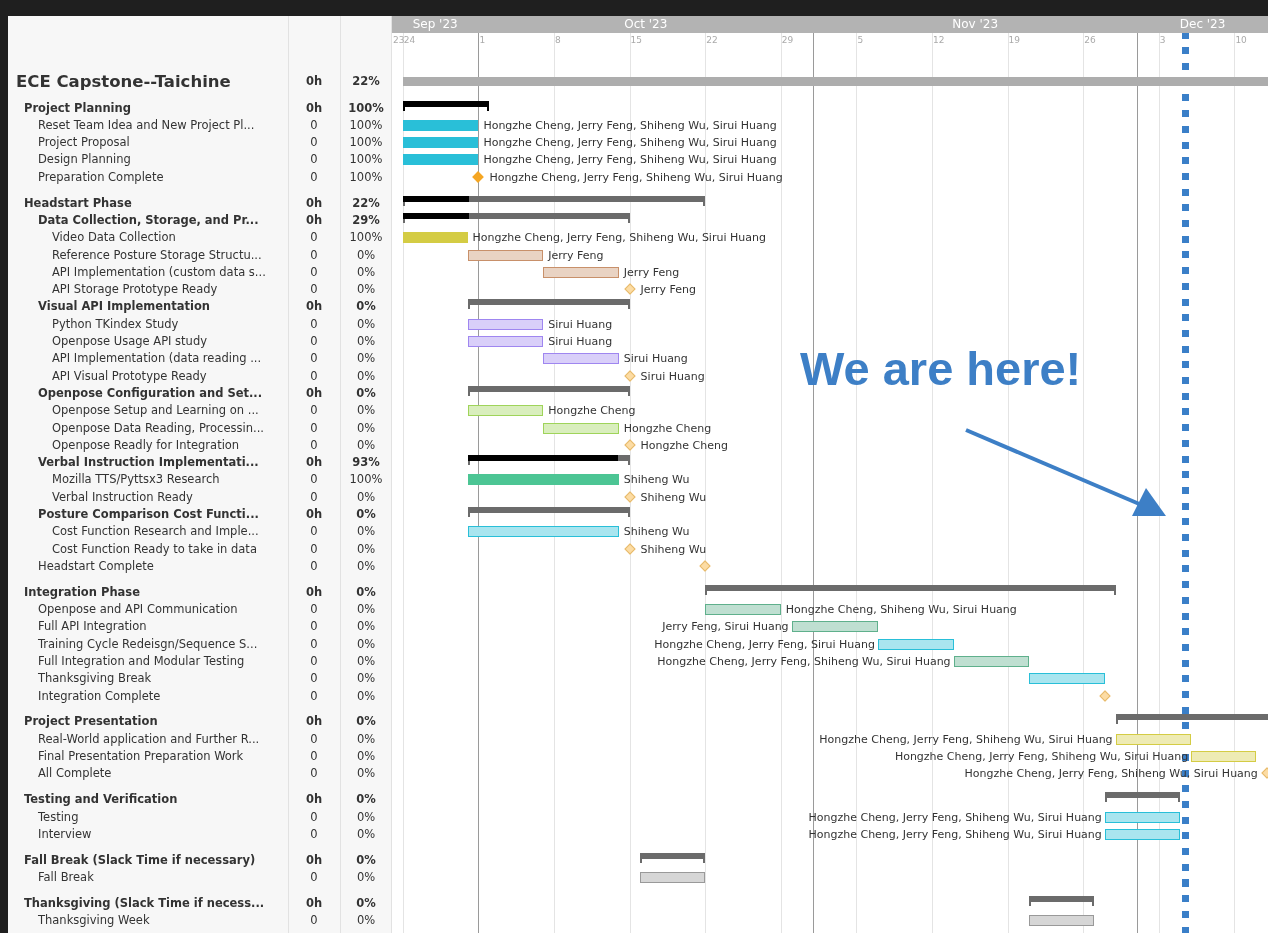  What do you see at coordinates (764, 644) in the screenshot?
I see `assignee-label: Hongzhe Cheng, Jerry Feng, Sirui Huang` at bounding box center [764, 644].